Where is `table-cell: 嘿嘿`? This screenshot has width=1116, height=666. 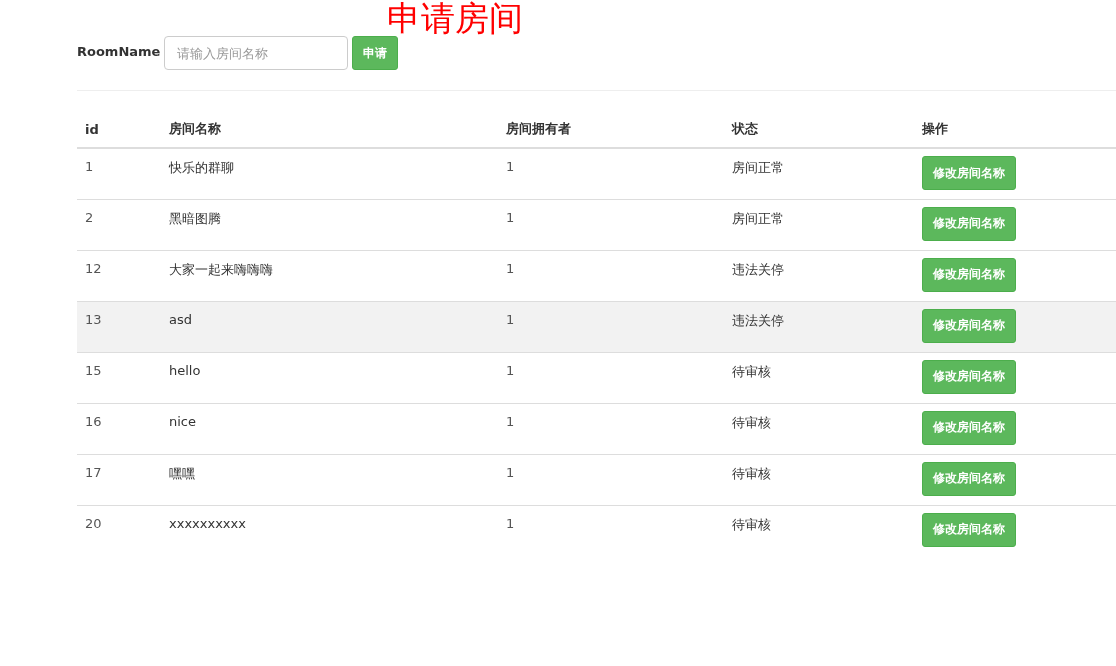
table-cell: 嘿嘿 is located at coordinates (182, 473).